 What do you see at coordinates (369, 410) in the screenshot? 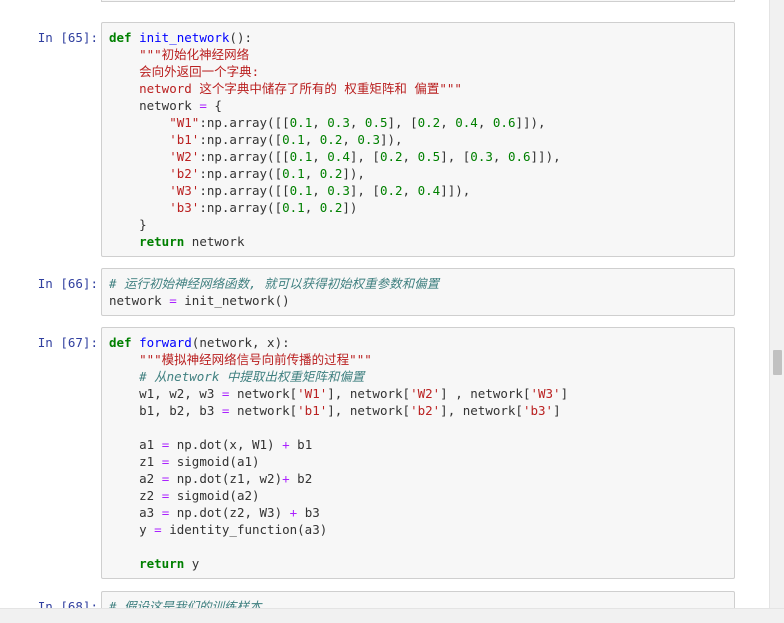
I see `code-token: ], network[` at bounding box center [369, 410].